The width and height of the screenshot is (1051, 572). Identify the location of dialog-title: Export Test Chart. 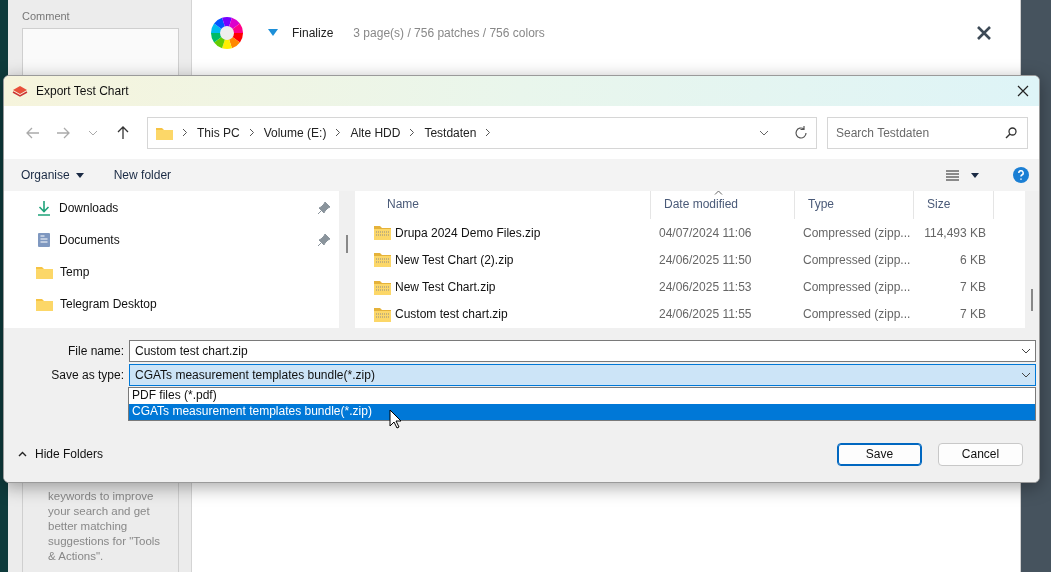
(83, 91).